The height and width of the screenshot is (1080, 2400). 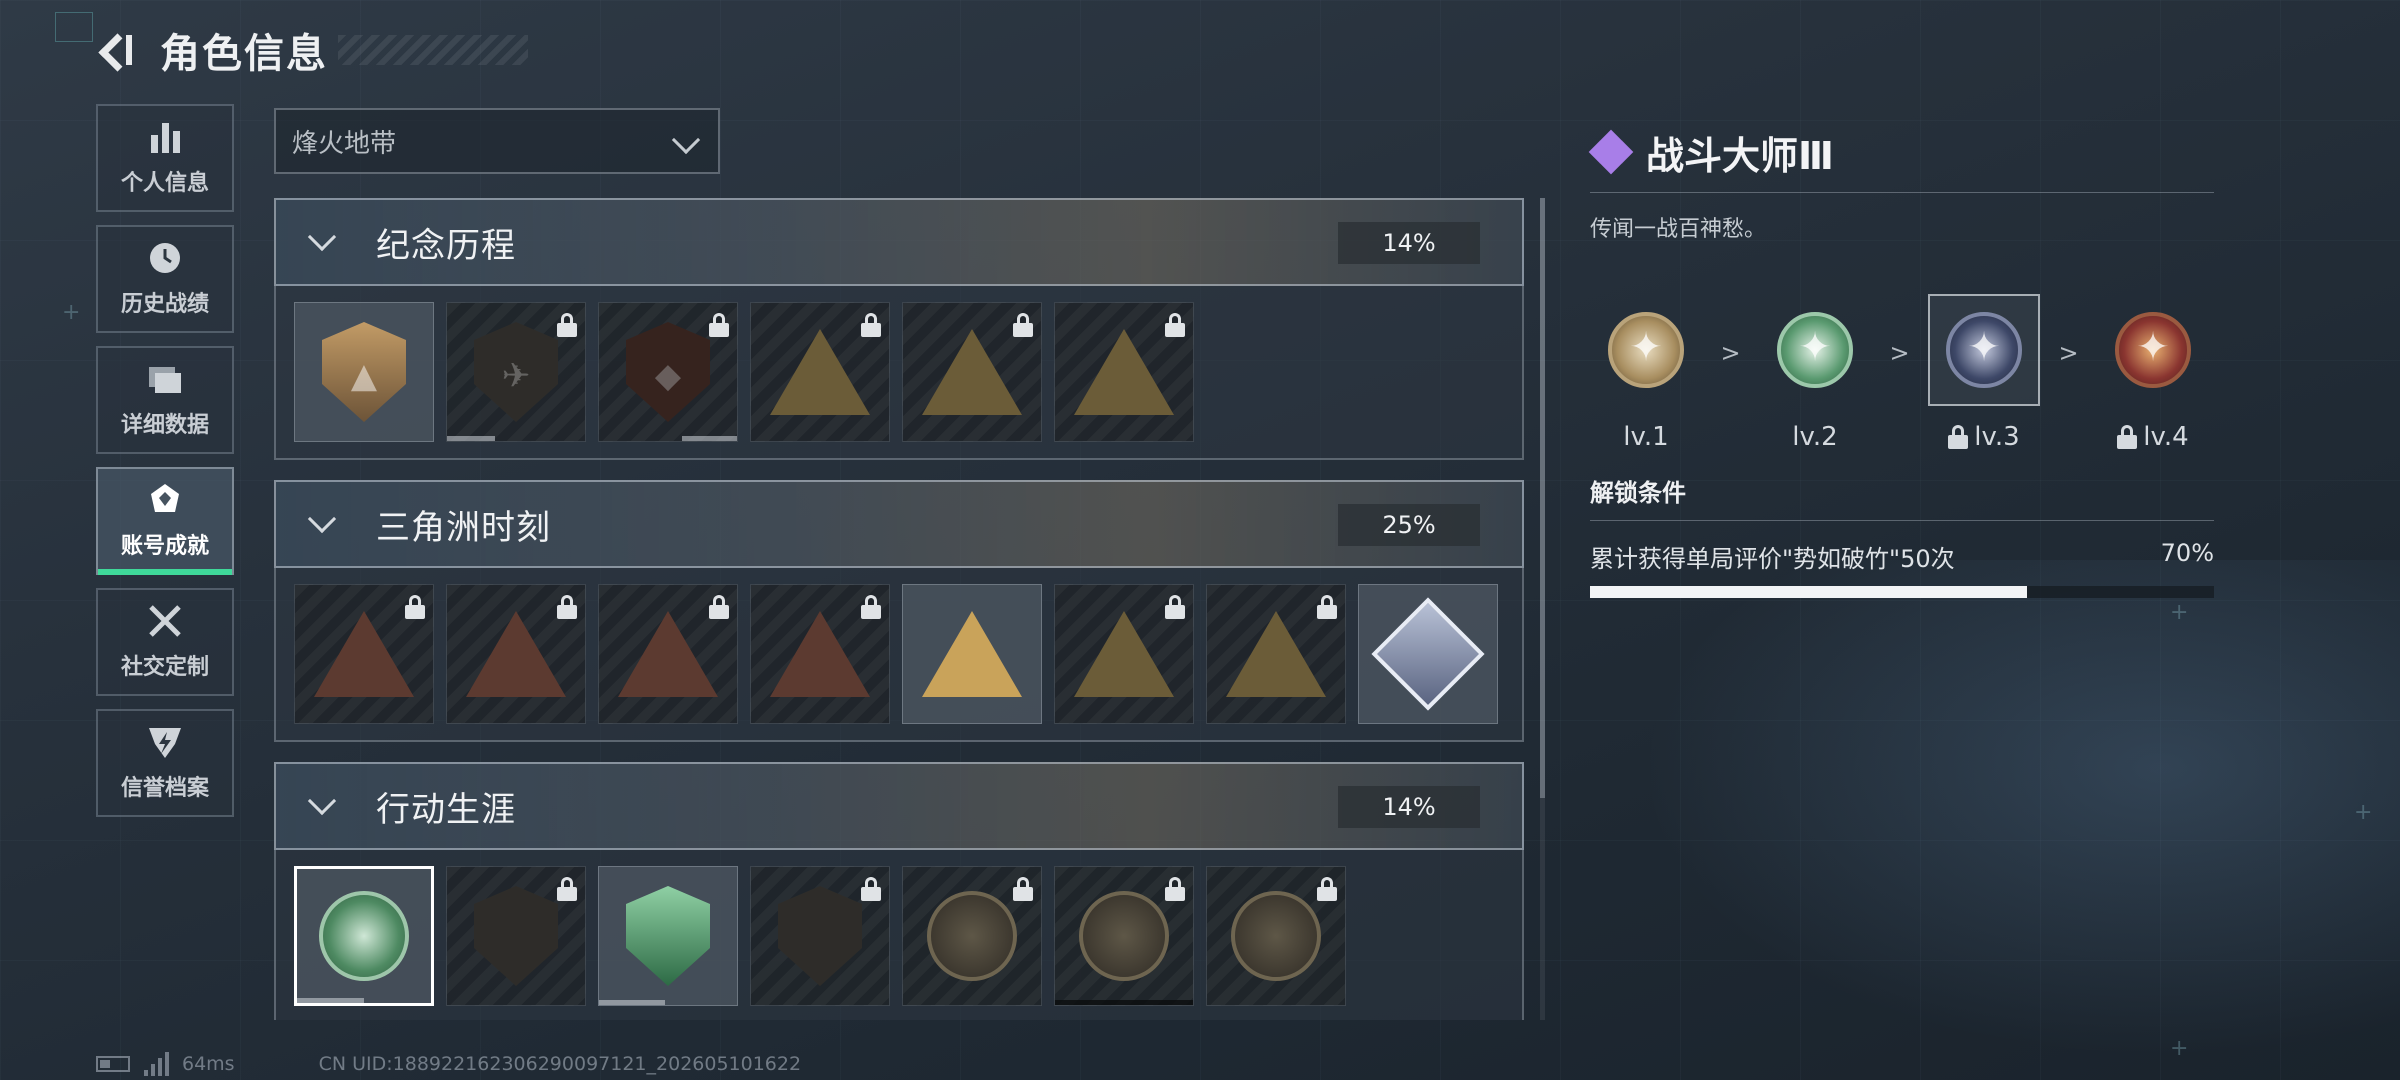 I want to click on badge-tile-selected, so click(x=364, y=936).